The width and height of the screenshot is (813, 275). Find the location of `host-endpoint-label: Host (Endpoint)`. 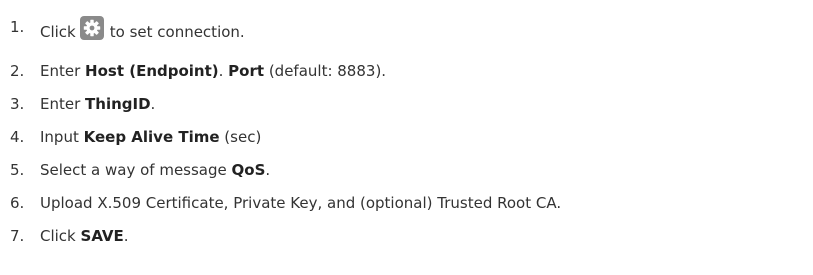

host-endpoint-label: Host (Endpoint) is located at coordinates (152, 71).